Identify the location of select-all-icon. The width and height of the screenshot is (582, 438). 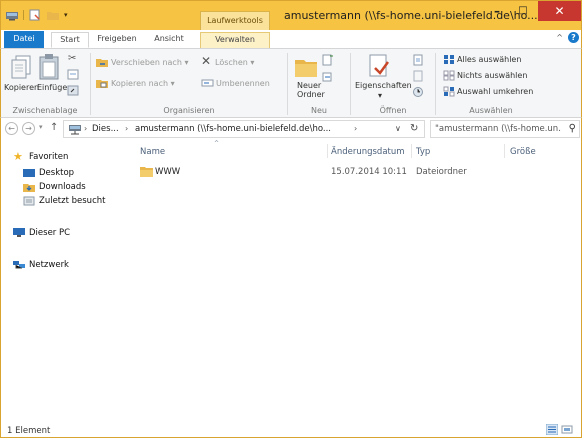
(449, 59).